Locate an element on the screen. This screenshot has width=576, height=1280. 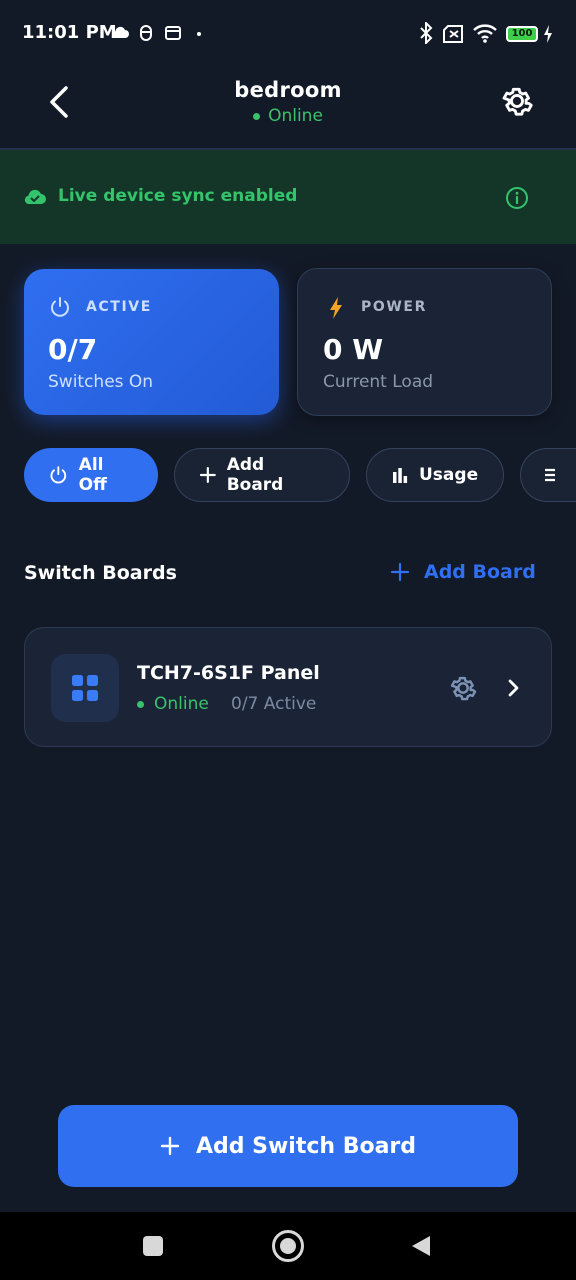
section-add-board-label: Add Board is located at coordinates (480, 572).